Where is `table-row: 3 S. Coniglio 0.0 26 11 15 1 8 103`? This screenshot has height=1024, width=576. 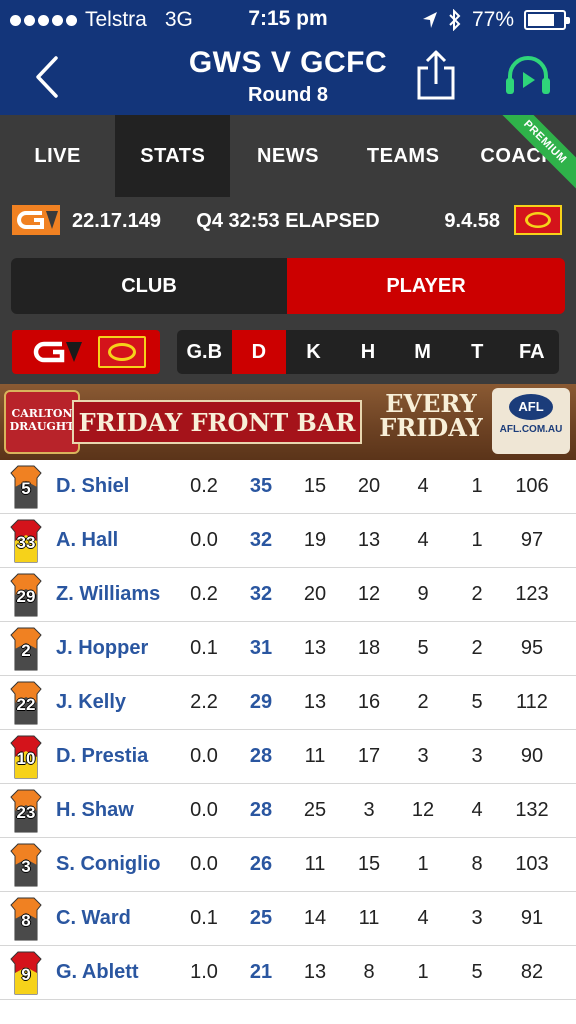
table-row: 3 S. Coniglio 0.0 26 11 15 1 8 103 is located at coordinates (288, 865).